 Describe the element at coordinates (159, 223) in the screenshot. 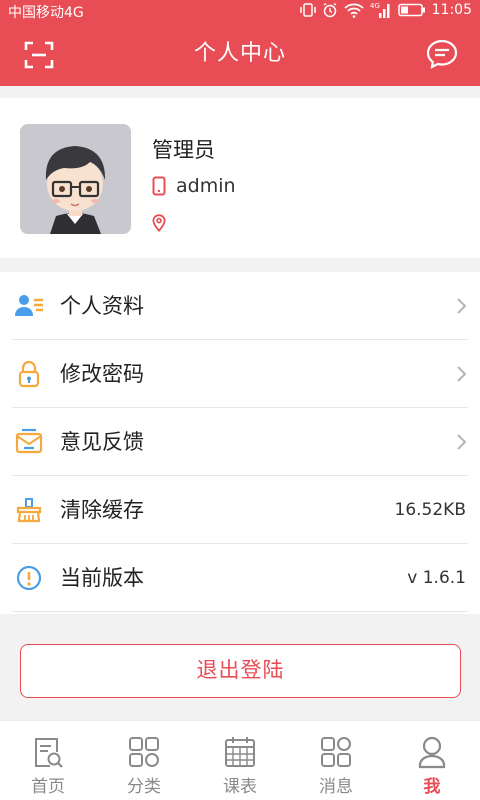

I see `location-pin-icon` at that location.